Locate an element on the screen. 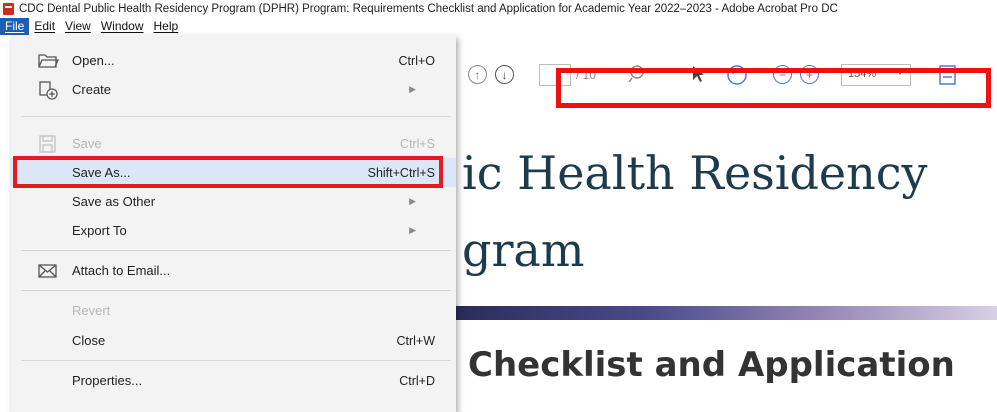  menu-item-label: Save is located at coordinates (87, 143).